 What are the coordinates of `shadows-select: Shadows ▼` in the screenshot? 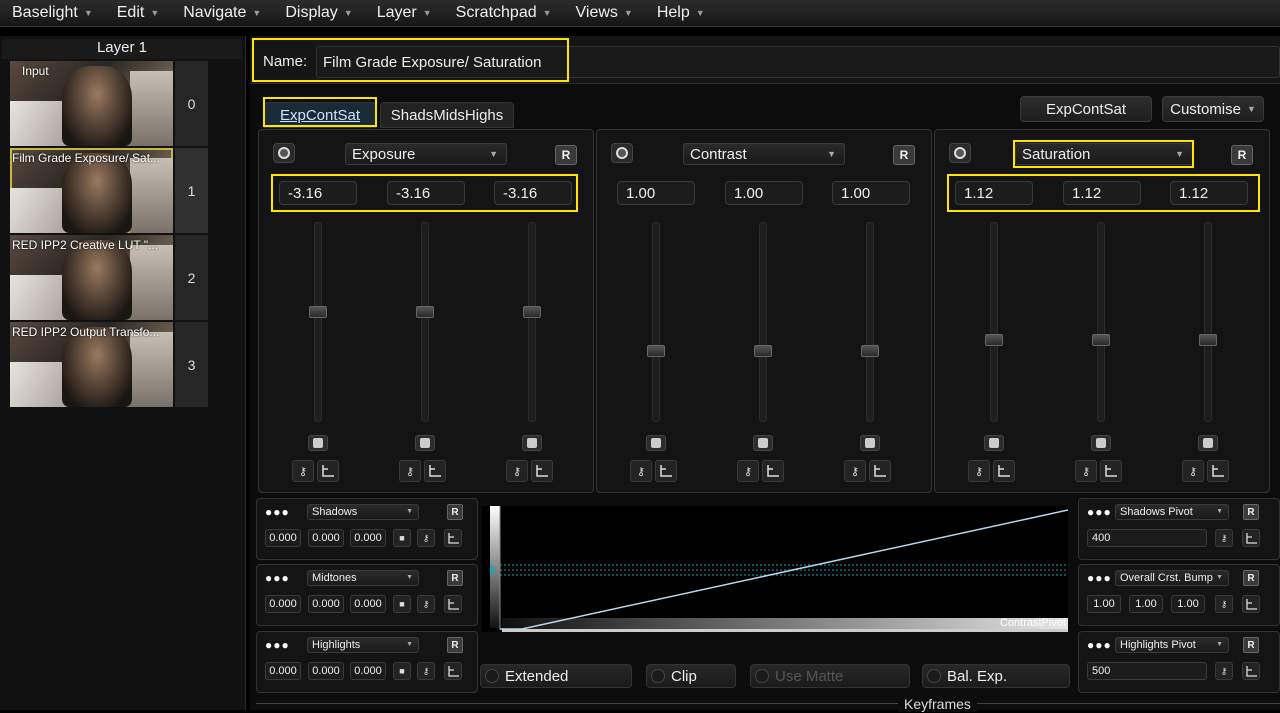 It's located at (363, 512).